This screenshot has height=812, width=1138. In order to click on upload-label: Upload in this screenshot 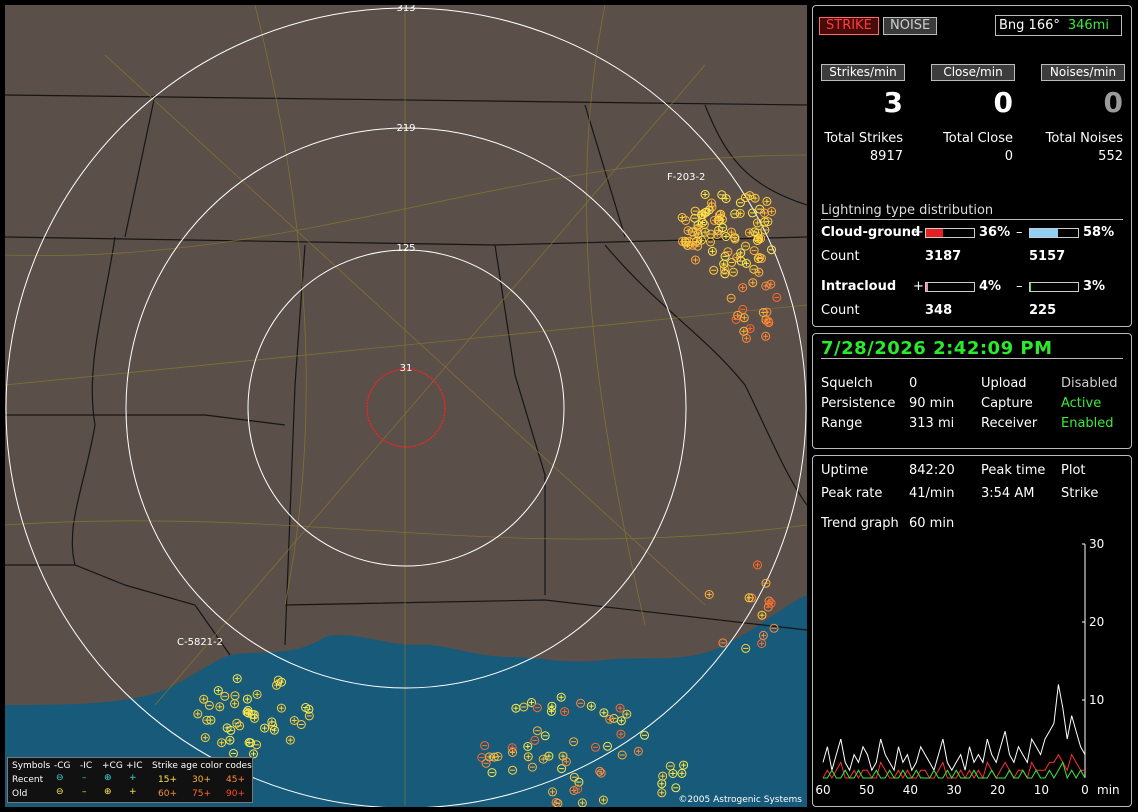, I will do `click(1004, 383)`.